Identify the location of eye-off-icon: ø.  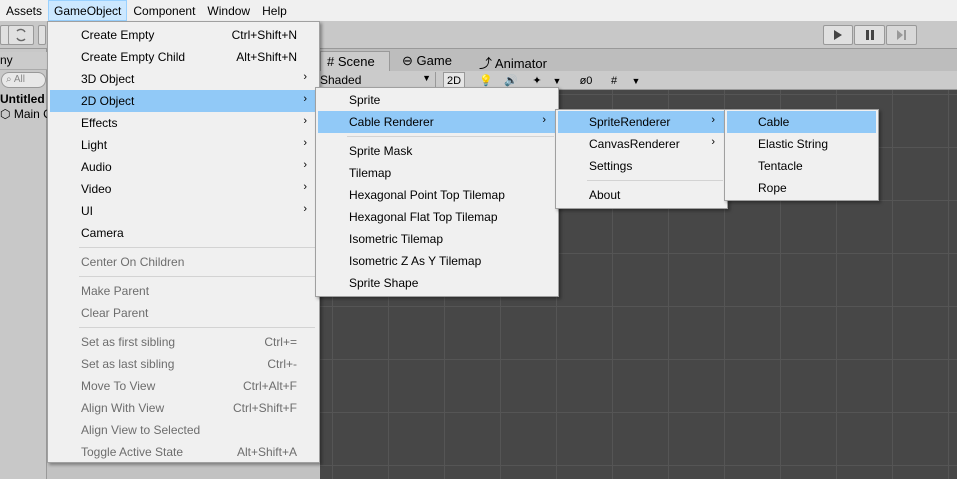
(583, 80).